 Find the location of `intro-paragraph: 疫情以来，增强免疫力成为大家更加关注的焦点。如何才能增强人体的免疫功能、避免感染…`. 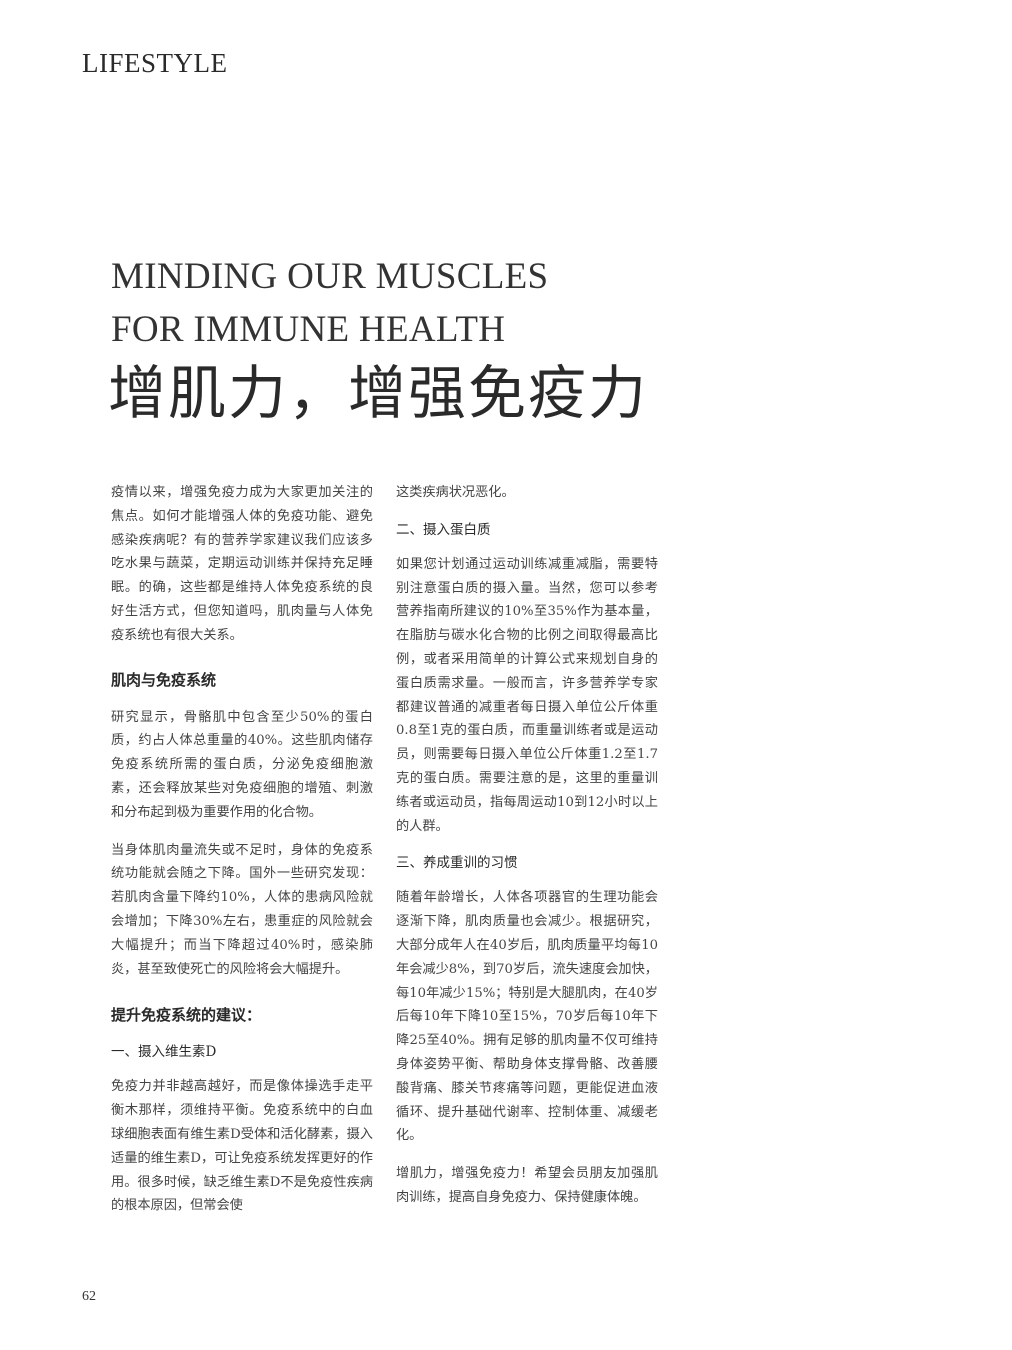

intro-paragraph: 疫情以来，增强免疫力成为大家更加关注的焦点。如何才能增强人体的免疫功能、避免感染… is located at coordinates (242, 564).